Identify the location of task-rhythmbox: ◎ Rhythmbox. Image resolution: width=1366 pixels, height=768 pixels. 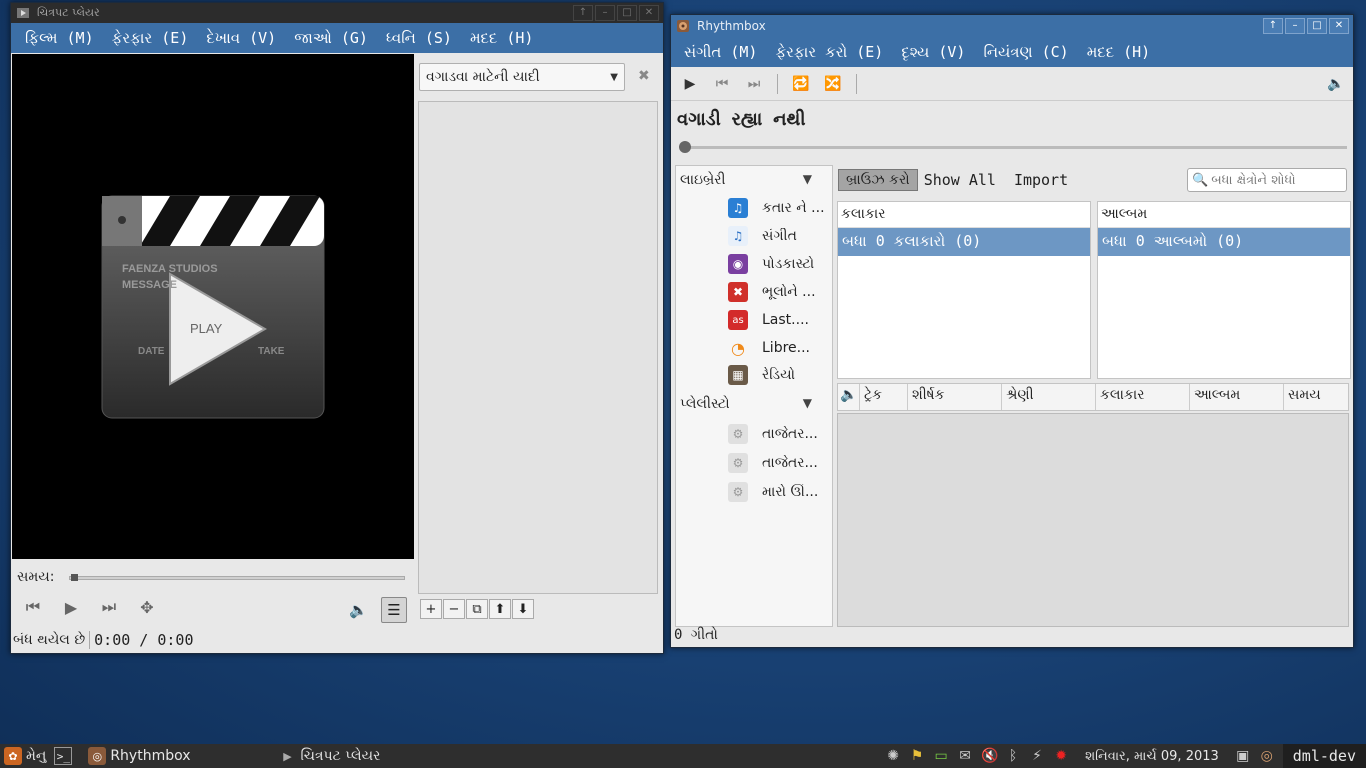
(139, 756).